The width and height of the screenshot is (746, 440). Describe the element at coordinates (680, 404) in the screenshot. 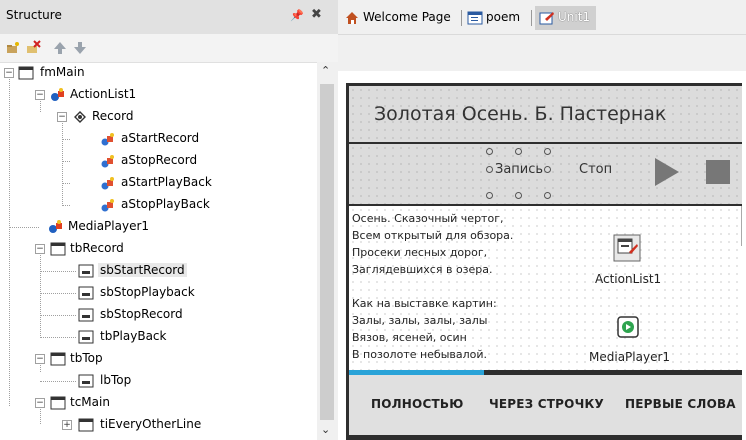

I see `tab-first-words: ПЕРВЫЕ СЛОВА` at that location.